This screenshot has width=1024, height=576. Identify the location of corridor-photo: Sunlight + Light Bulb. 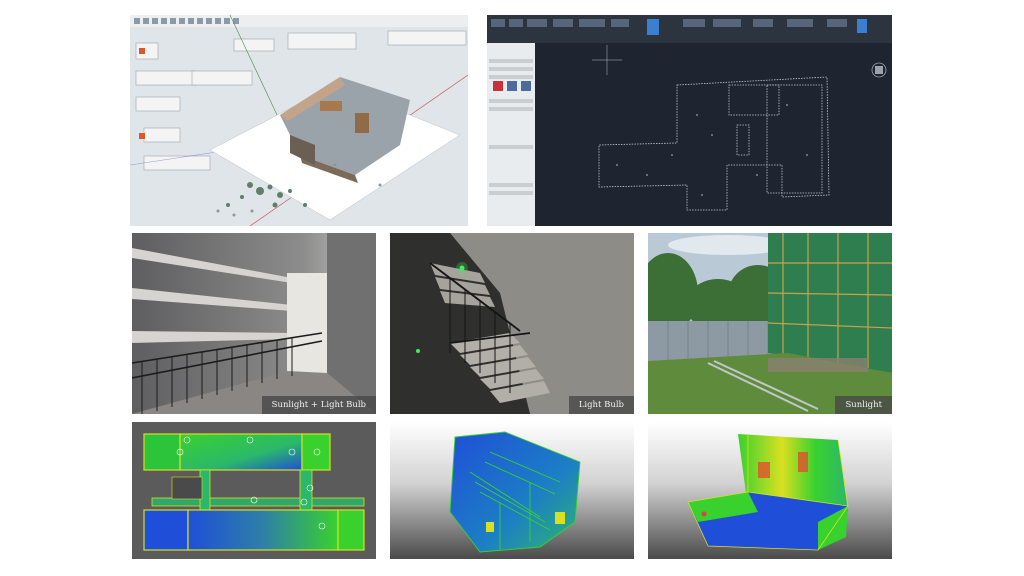
(254, 323).